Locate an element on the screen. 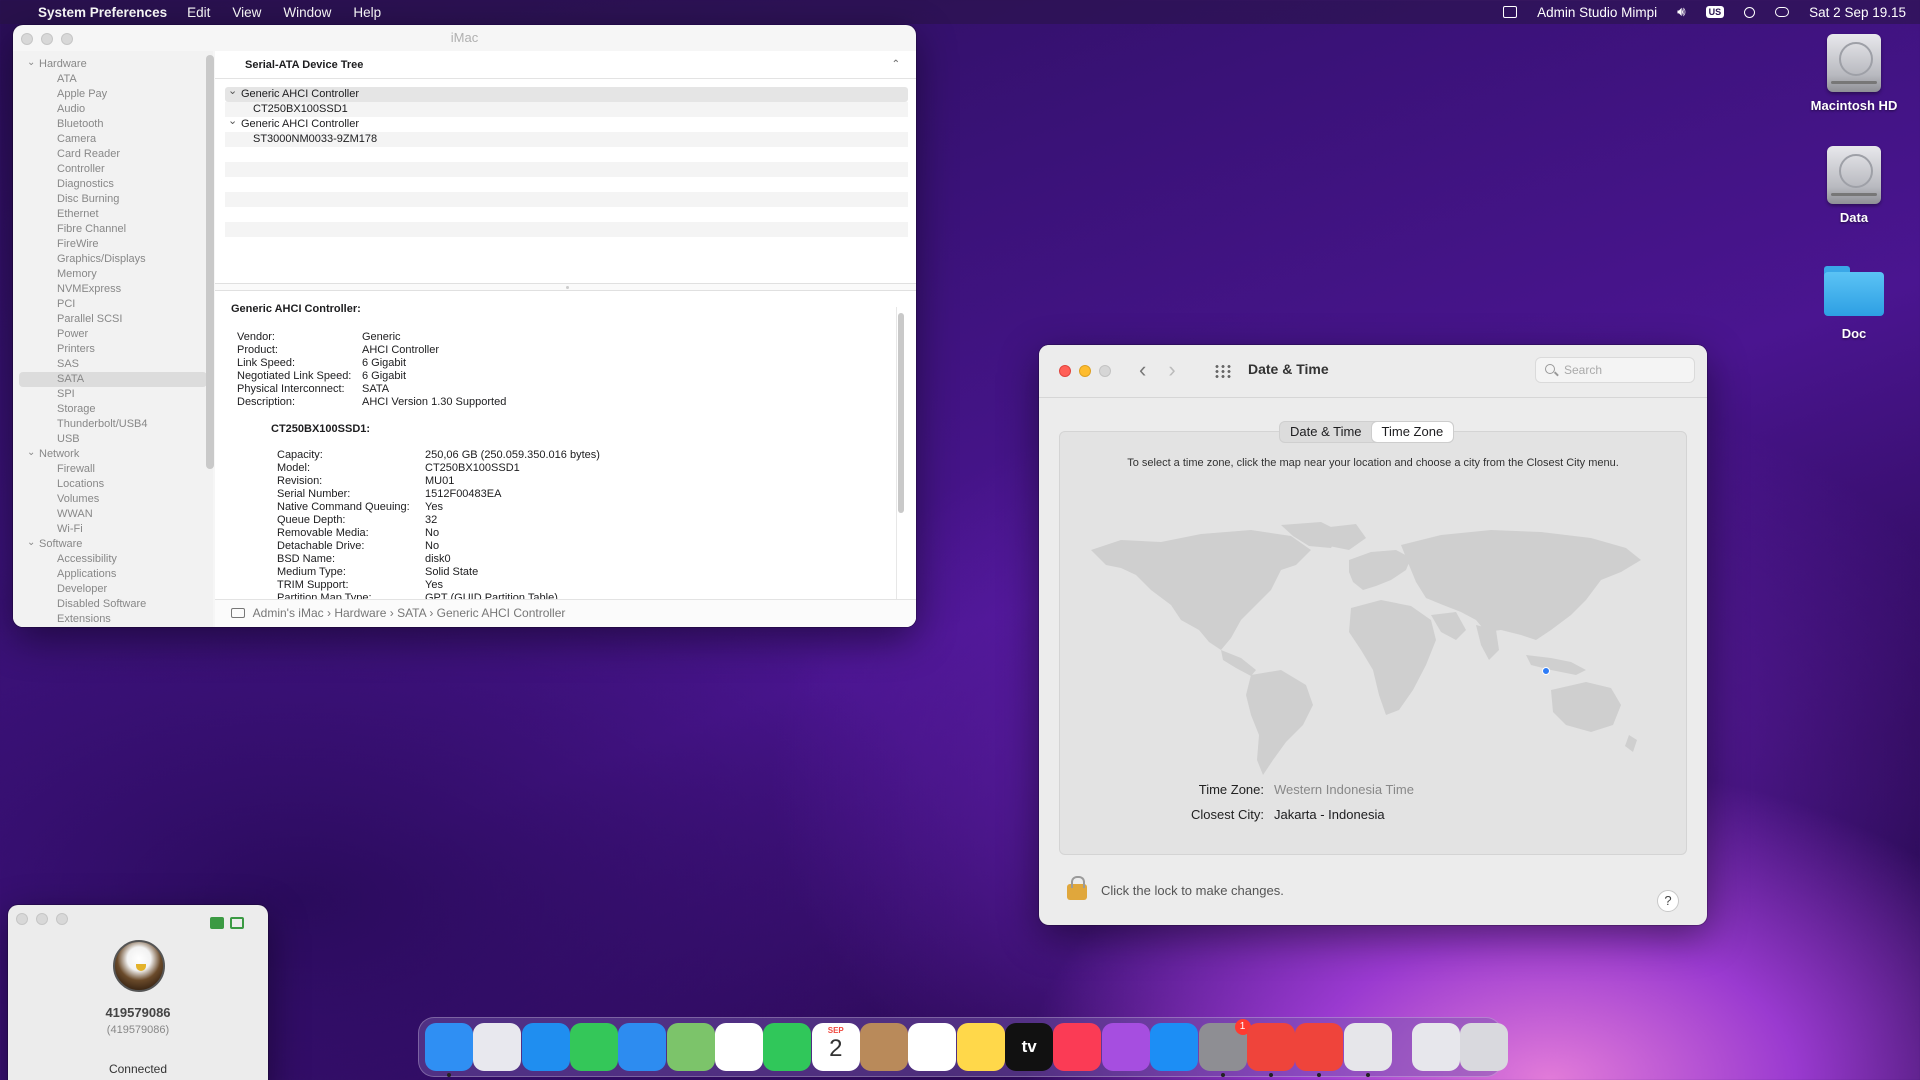 The width and height of the screenshot is (1920, 1080). contacts-icon is located at coordinates (884, 1047).